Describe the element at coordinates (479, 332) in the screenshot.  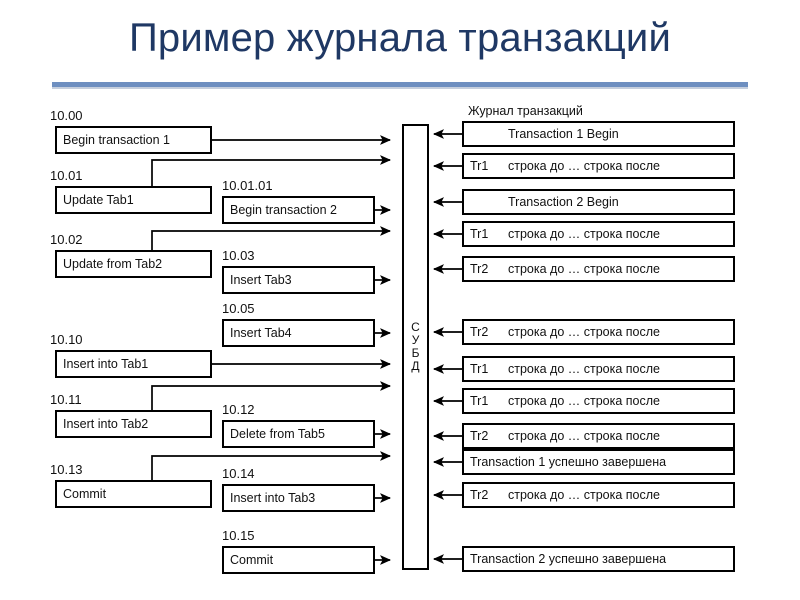
I see `log-row-5-prefix: Tr2` at that location.